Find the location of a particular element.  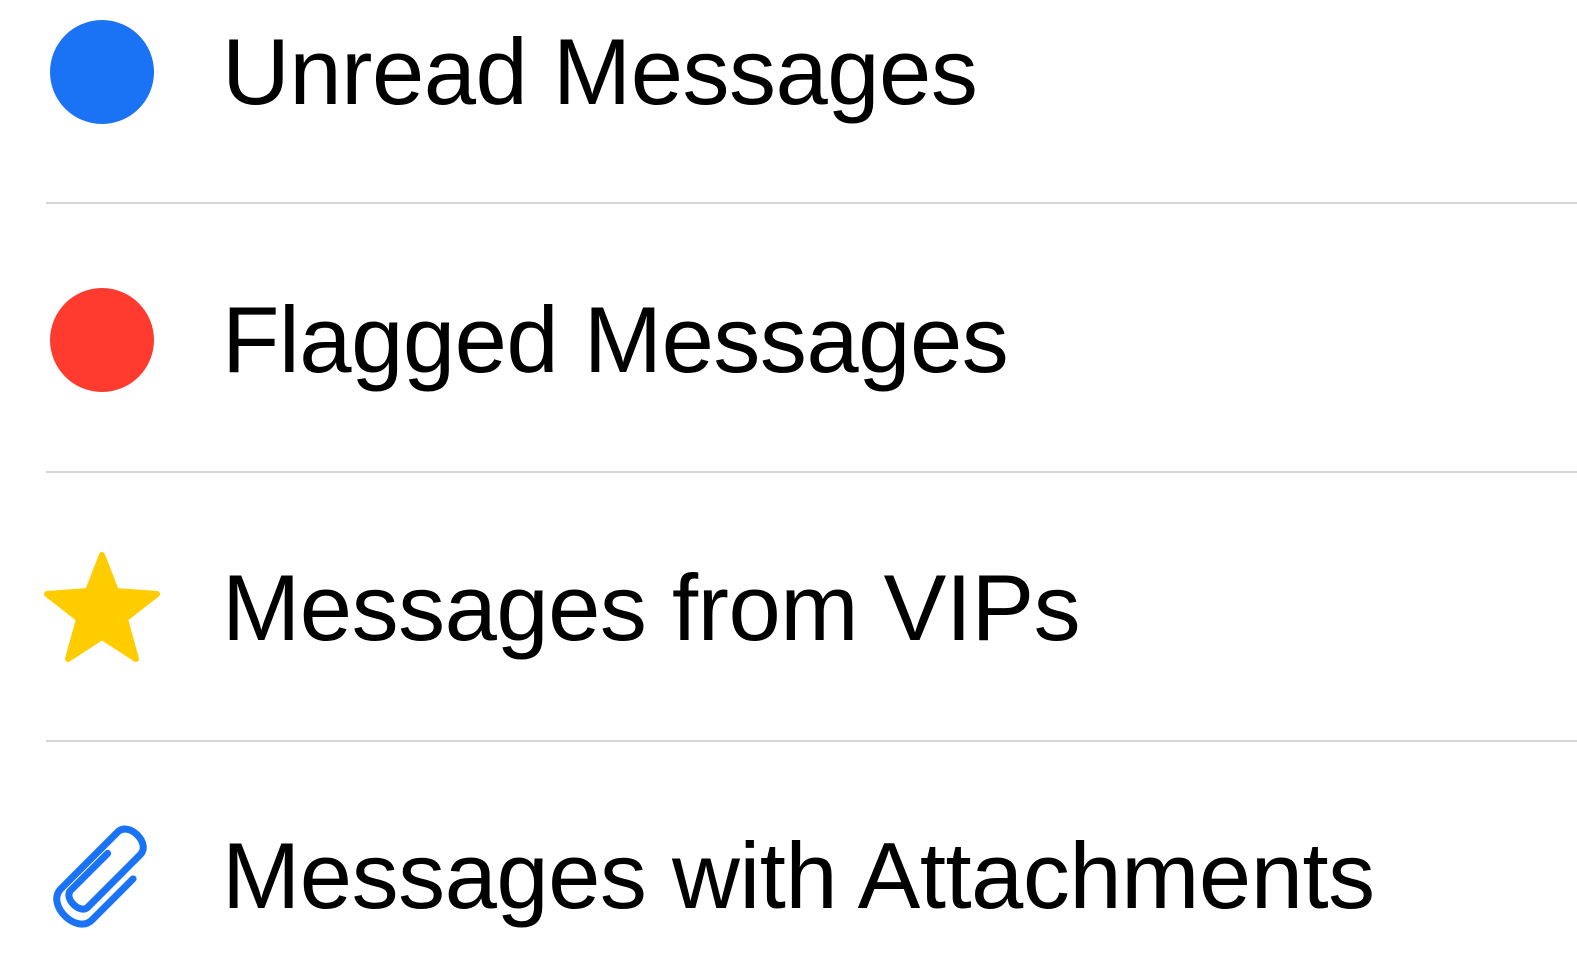

flagged-dot is located at coordinates (102, 340).